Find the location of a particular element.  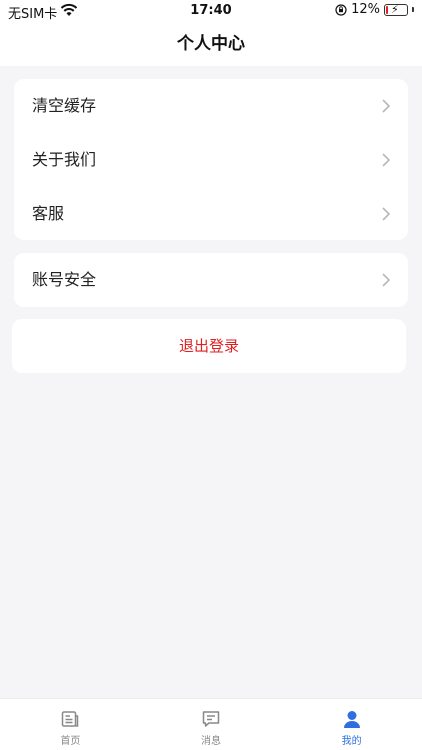

status-bar: 无SIM卡 17:40 12% ⚡ is located at coordinates (211, 11).